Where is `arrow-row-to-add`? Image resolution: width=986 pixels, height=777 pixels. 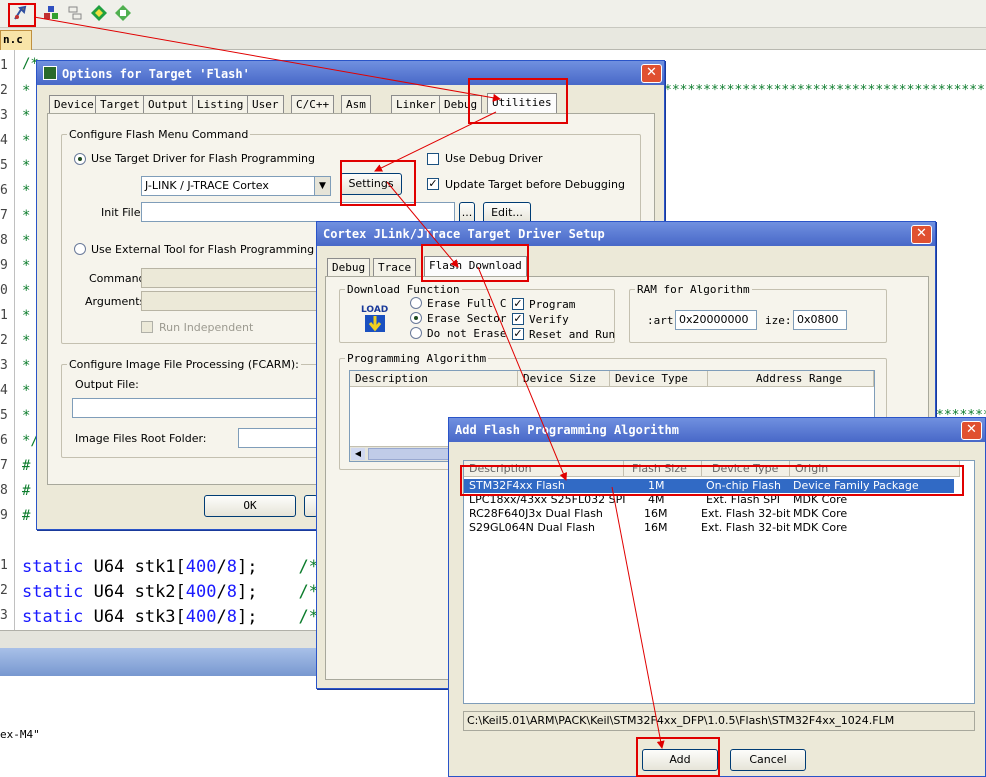
arrow-row-to-add is located at coordinates (638, 617).